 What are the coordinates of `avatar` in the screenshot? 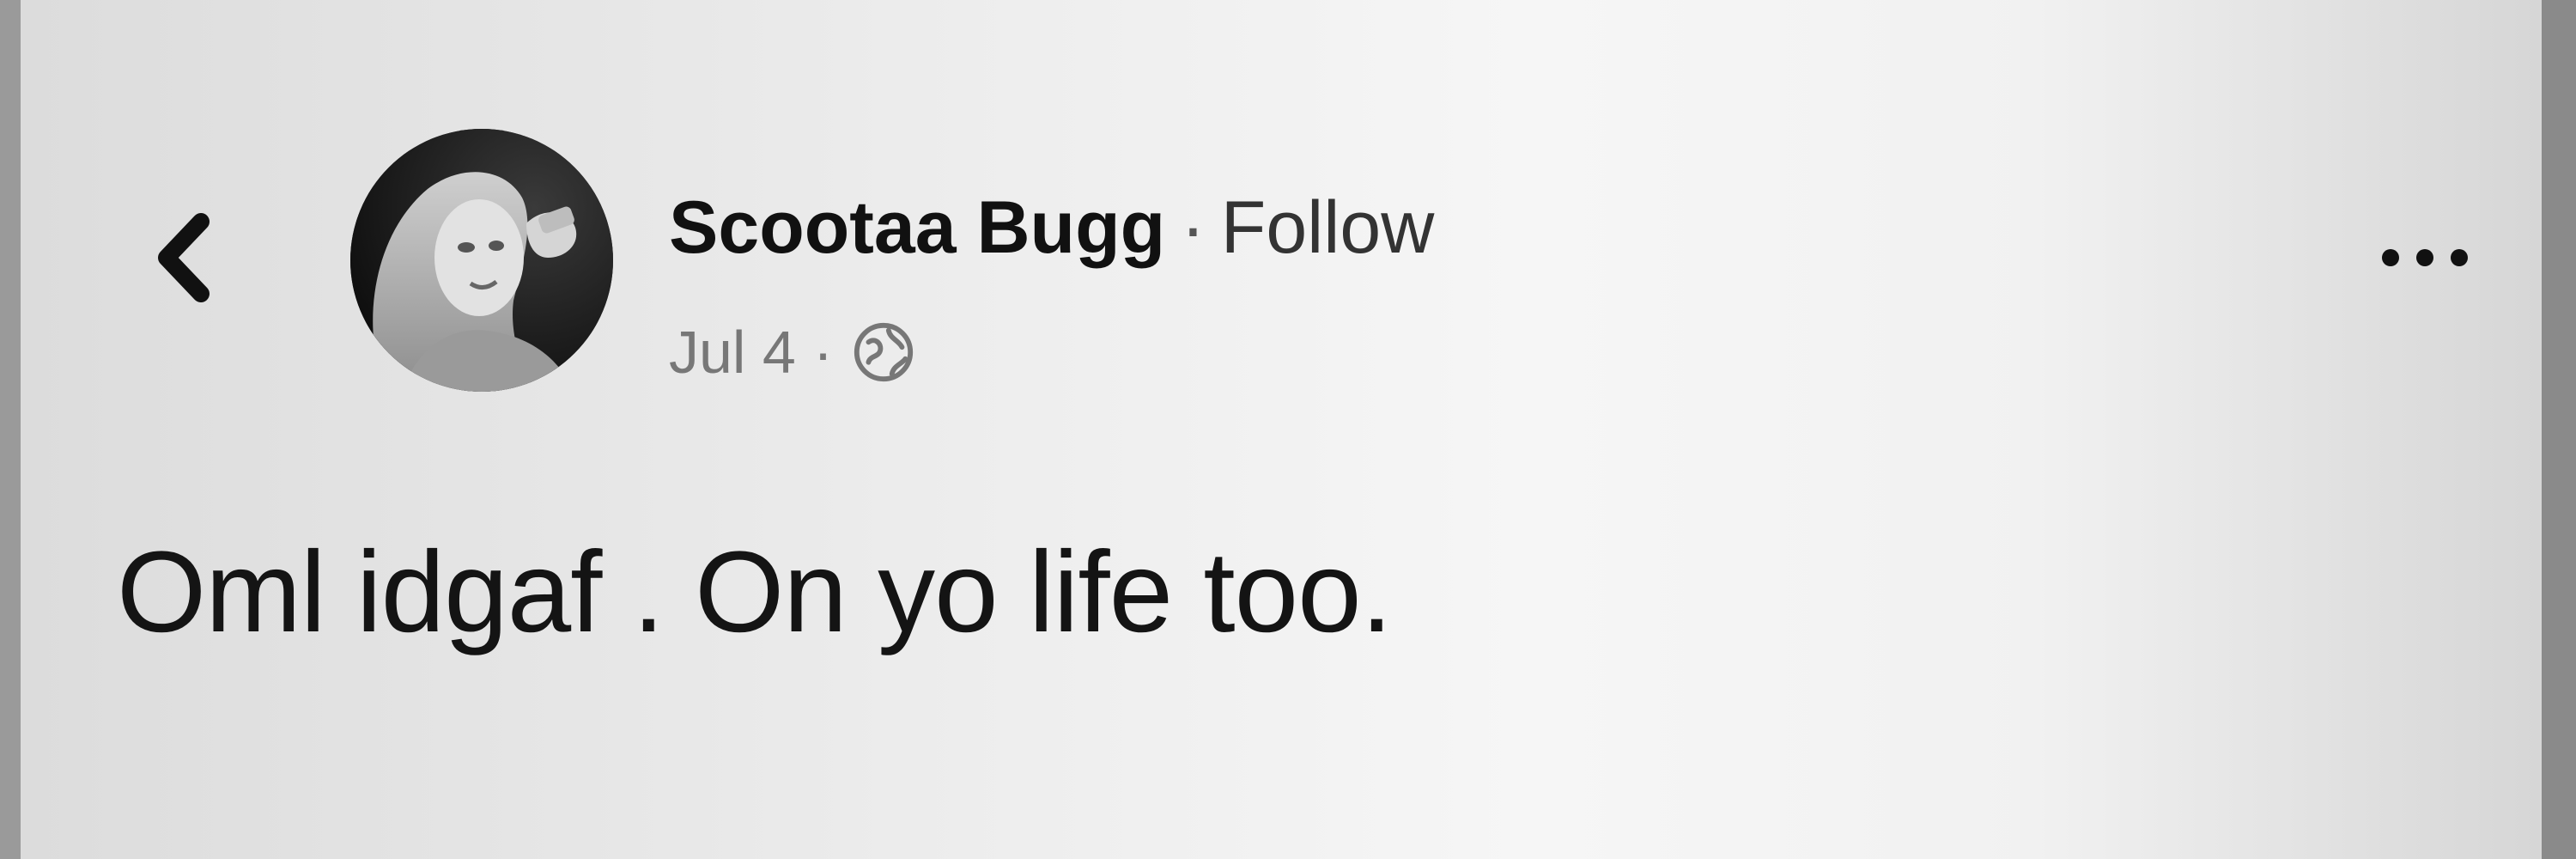 It's located at (481, 260).